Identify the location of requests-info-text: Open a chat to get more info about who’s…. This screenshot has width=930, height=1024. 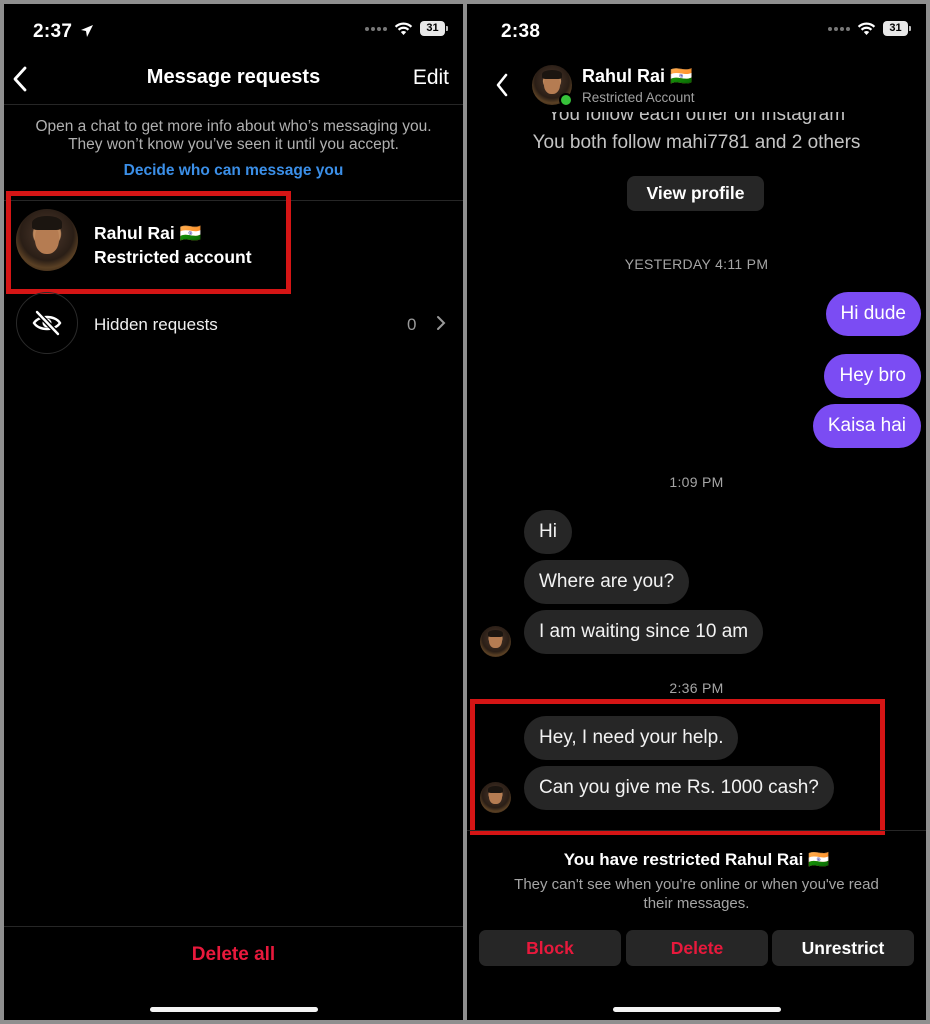
(233, 136).